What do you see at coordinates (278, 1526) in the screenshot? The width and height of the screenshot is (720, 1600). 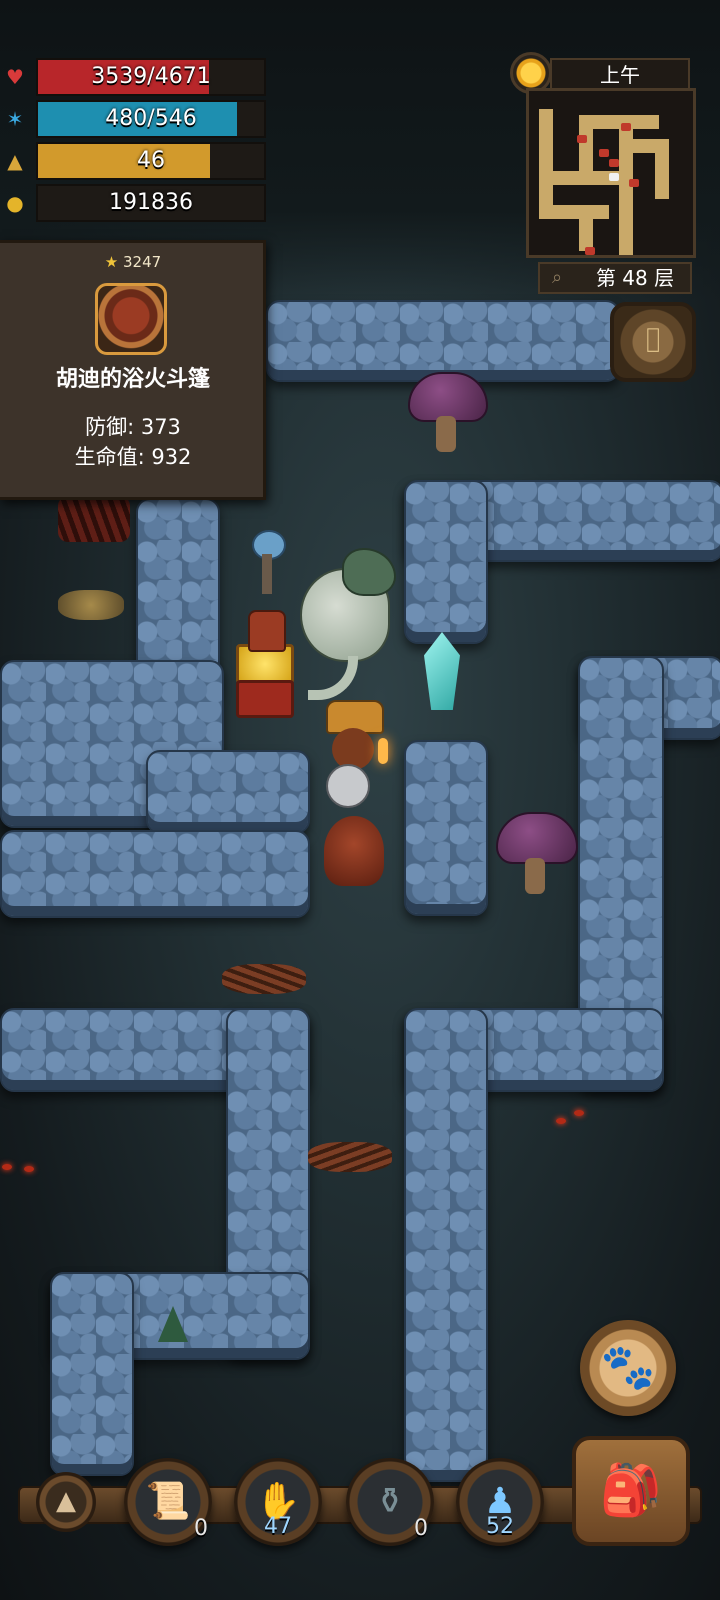 I see `hand-count: 47` at bounding box center [278, 1526].